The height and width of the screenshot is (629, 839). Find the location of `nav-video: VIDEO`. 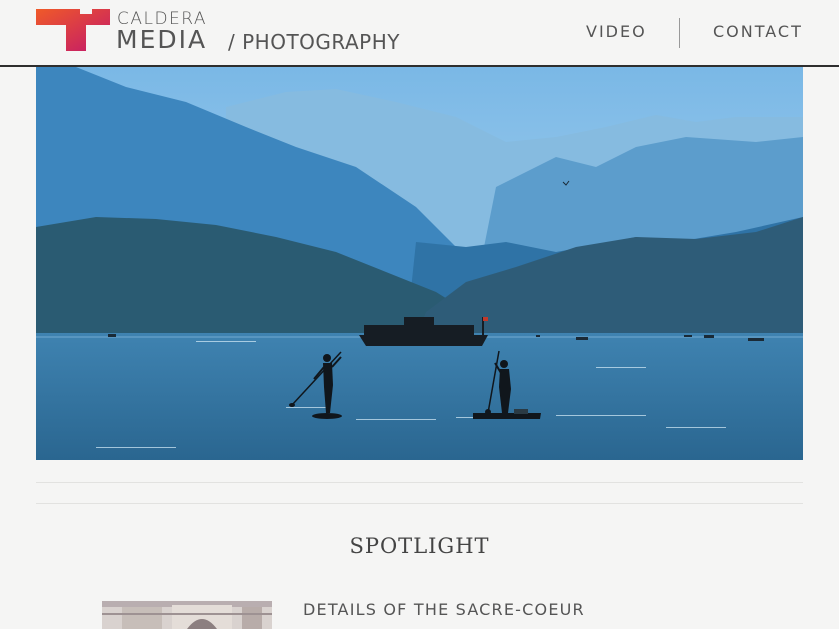

nav-video: VIDEO is located at coordinates (616, 31).